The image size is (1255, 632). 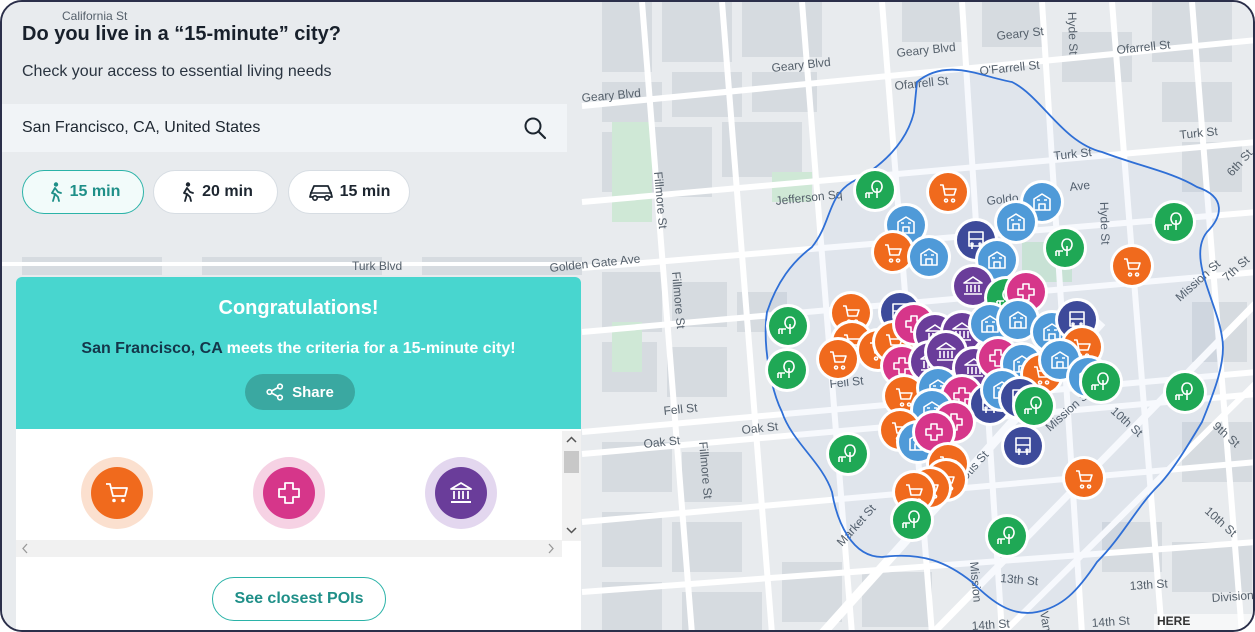 I want to click on category-grocery-badge, so click(x=117, y=493).